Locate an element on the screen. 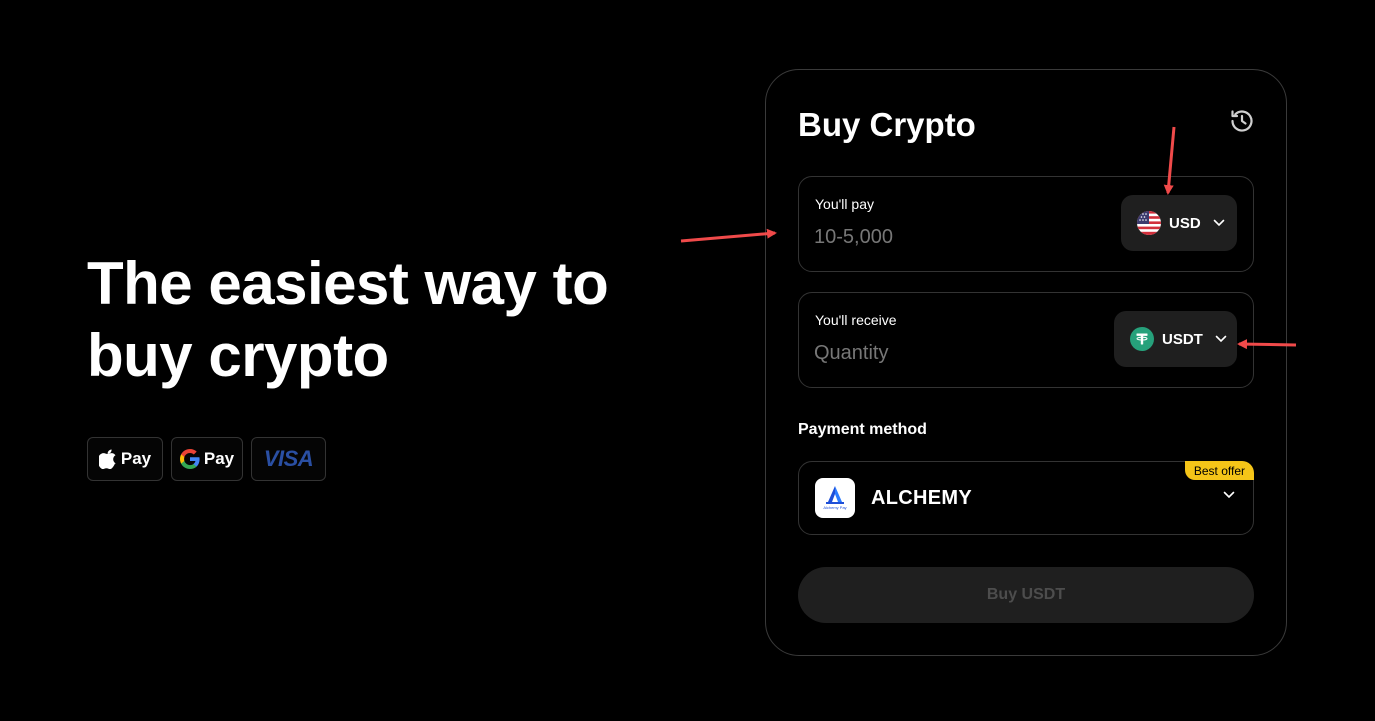  visa-badge: VISA is located at coordinates (288, 459).